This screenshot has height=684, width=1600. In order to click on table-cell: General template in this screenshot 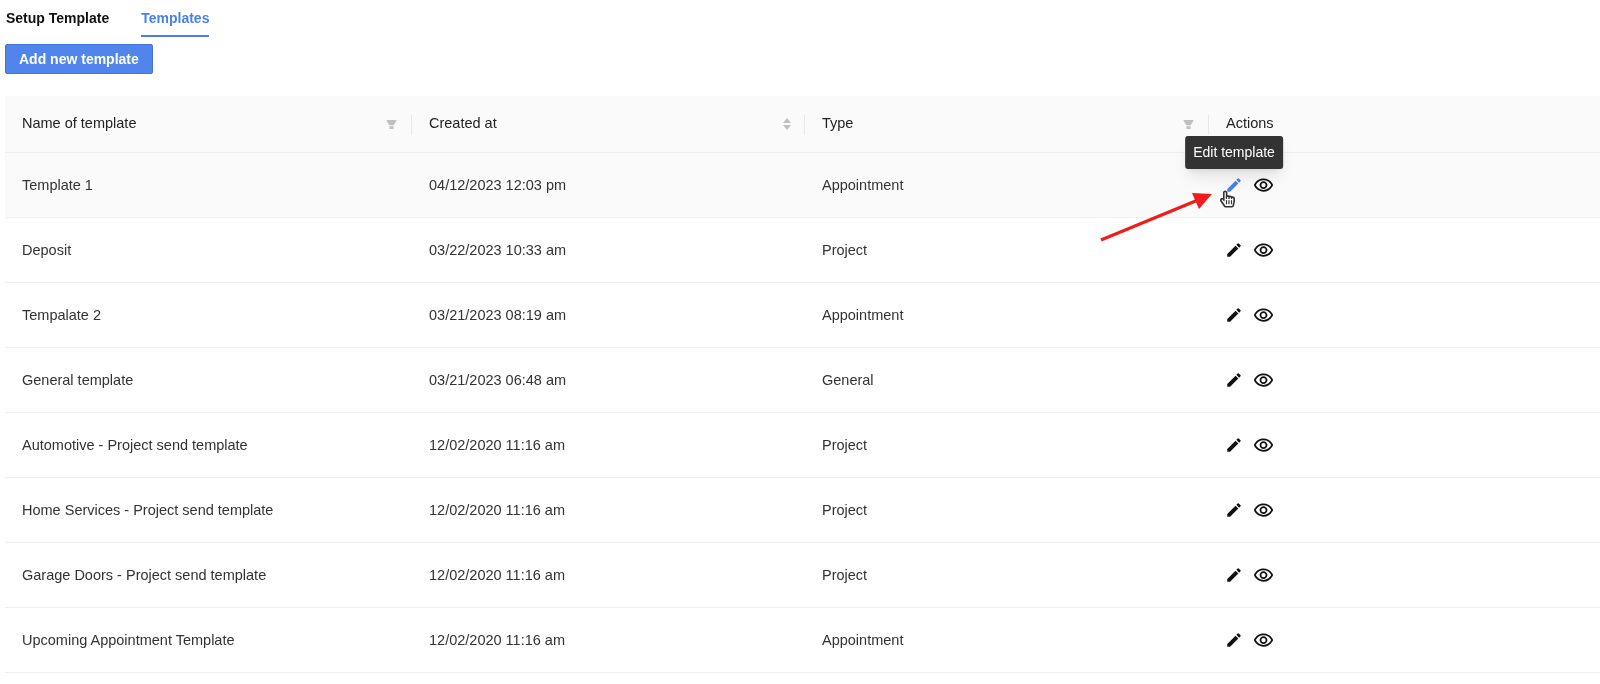, I will do `click(78, 380)`.